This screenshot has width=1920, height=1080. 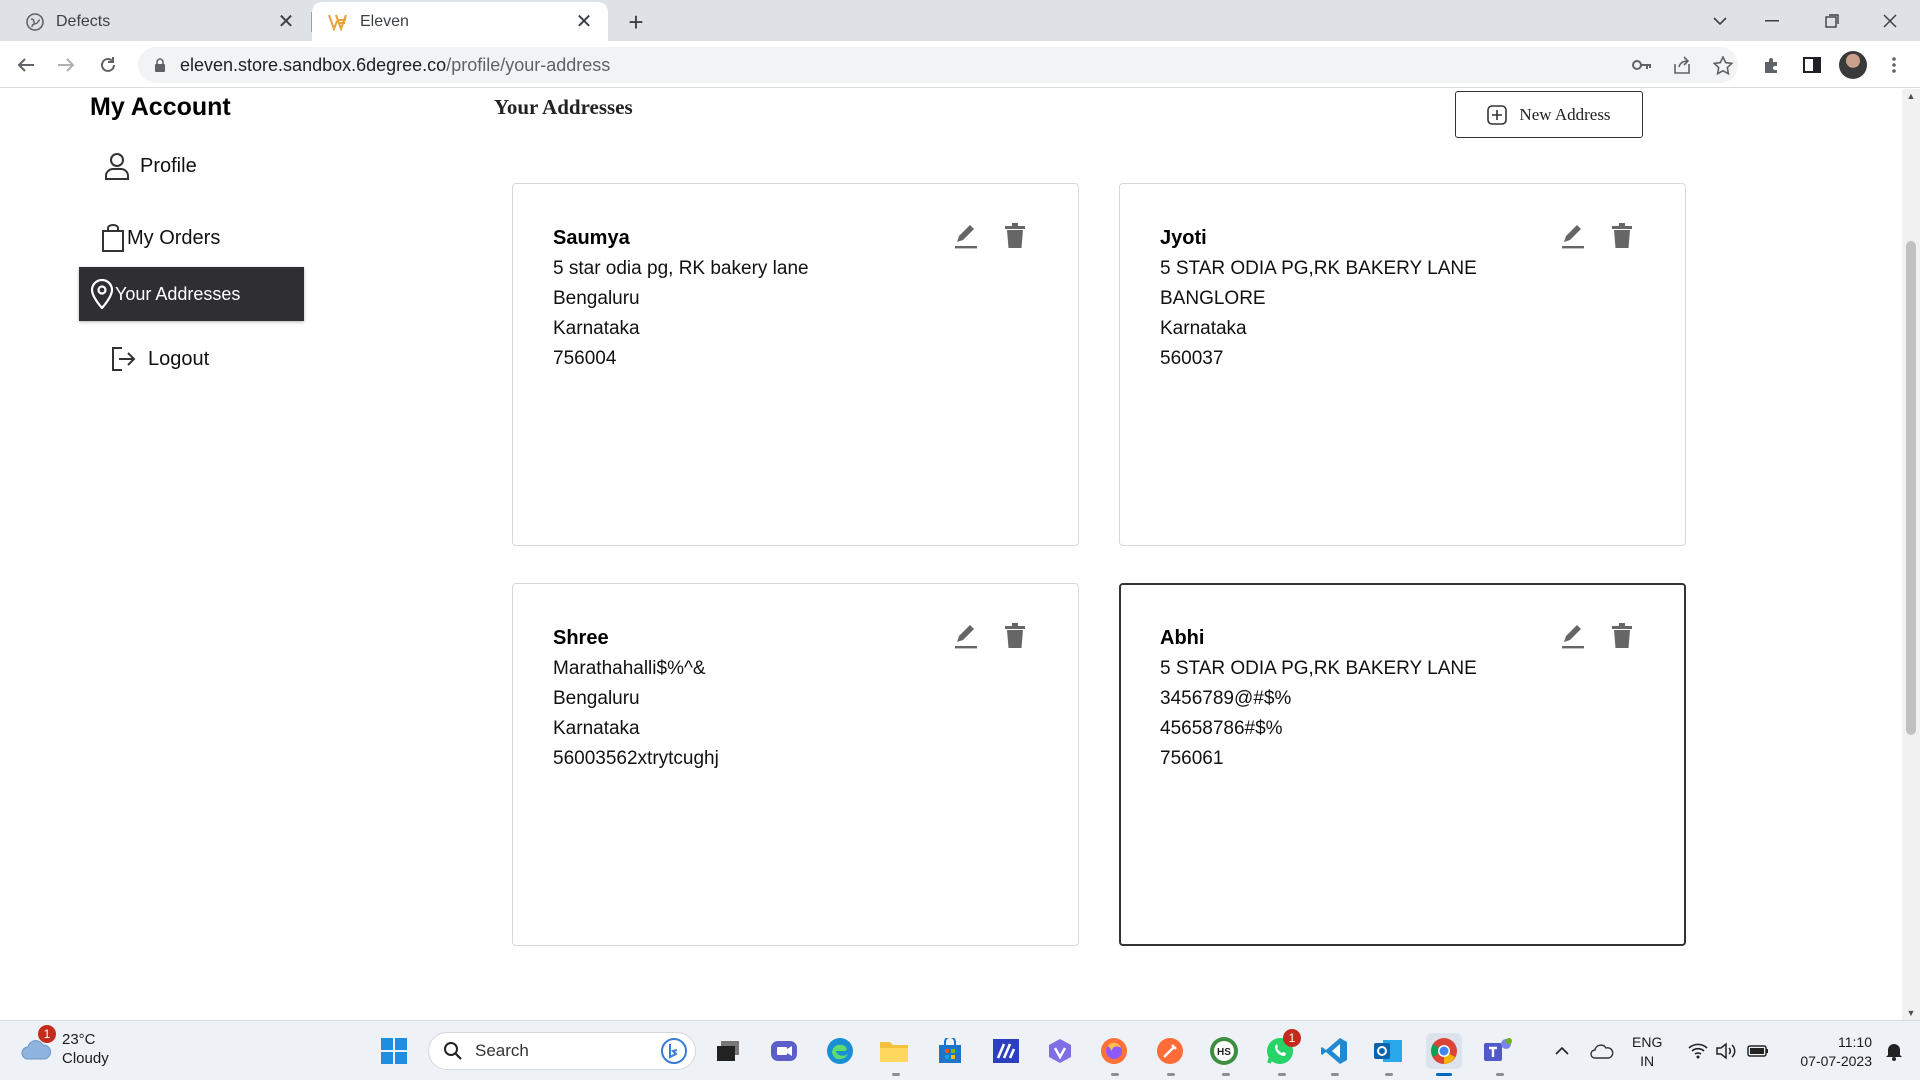 I want to click on address-line: 5 STAR ODIA PG,RK BAKERY LANE, so click(x=1318, y=668).